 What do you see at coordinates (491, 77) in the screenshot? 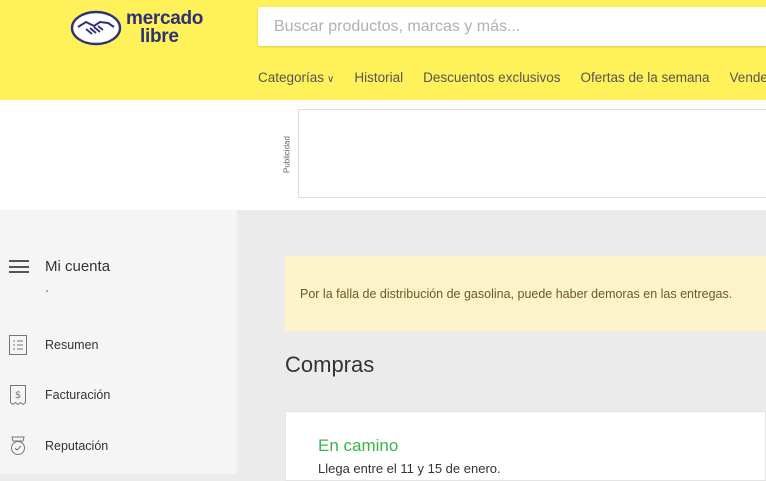
I see `nav-descuentos: Descuentos exclusivos` at bounding box center [491, 77].